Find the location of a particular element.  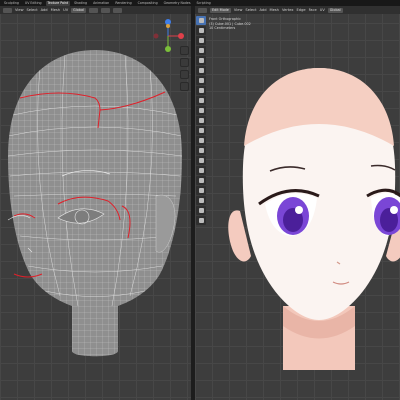

gizmo-x-axis is located at coordinates (181, 36).